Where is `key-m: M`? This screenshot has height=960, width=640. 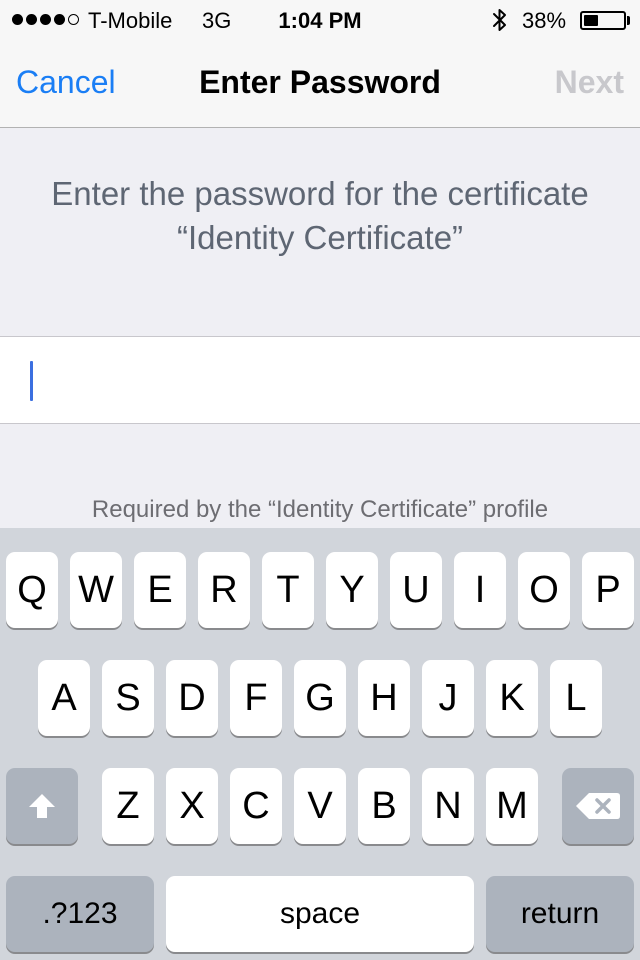 key-m: M is located at coordinates (512, 806).